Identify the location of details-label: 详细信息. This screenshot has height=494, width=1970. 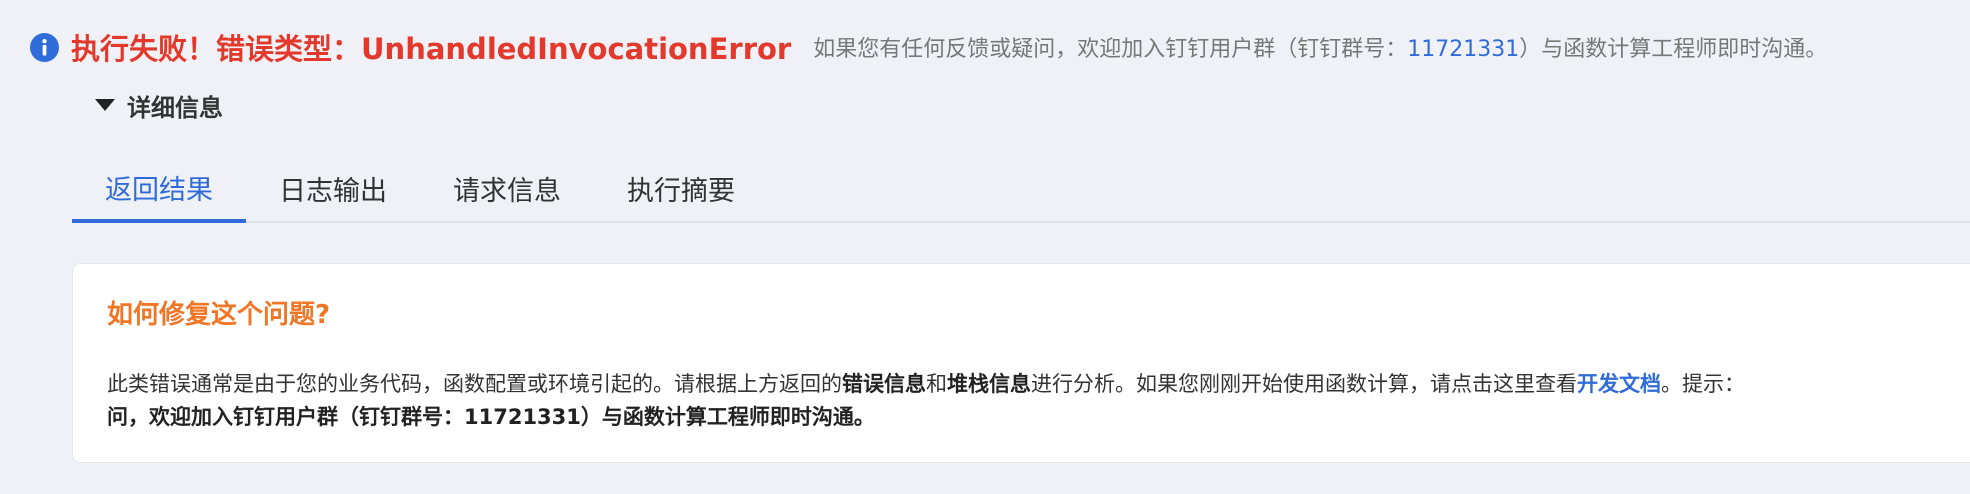
(175, 107).